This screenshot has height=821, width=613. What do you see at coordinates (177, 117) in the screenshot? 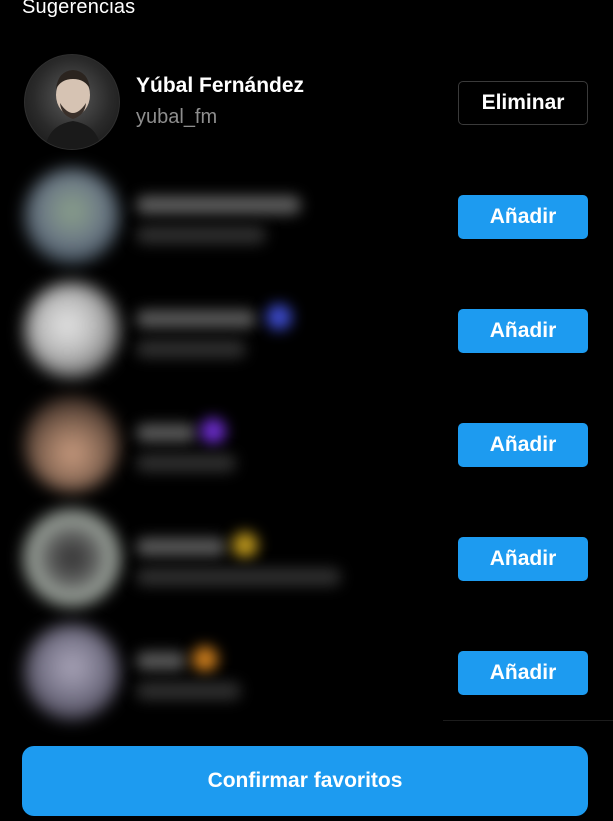
I see `username-handle: yubal_fm` at bounding box center [177, 117].